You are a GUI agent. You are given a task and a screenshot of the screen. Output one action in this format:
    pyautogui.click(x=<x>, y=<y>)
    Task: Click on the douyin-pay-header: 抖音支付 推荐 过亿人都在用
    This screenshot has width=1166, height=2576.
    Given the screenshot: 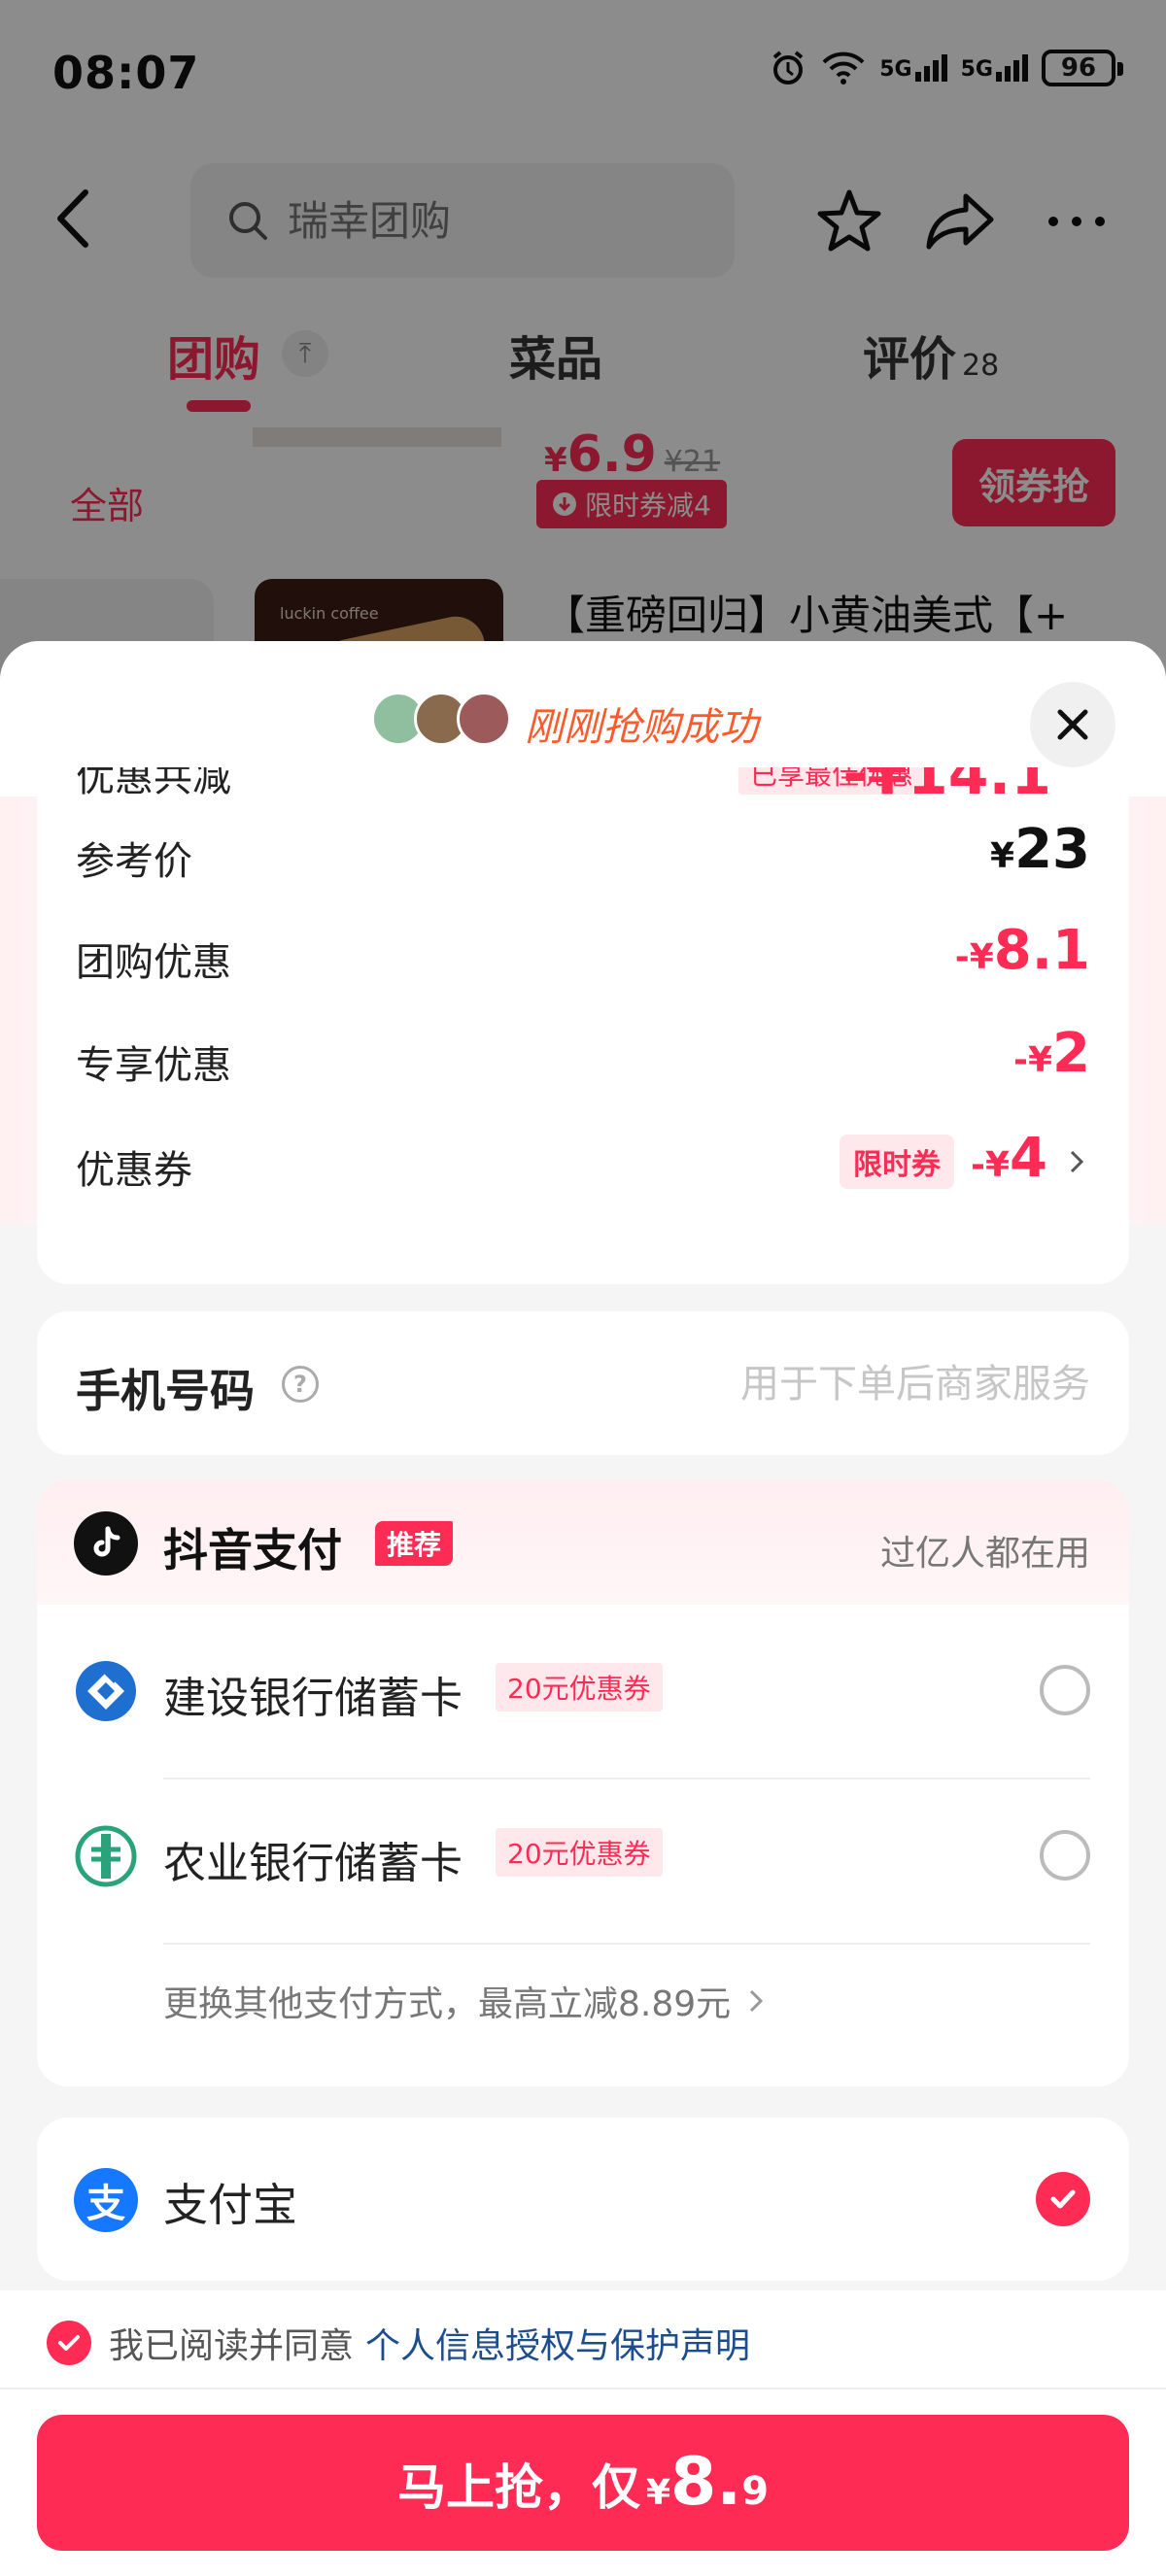 What is the action you would take?
    pyautogui.click(x=583, y=1542)
    